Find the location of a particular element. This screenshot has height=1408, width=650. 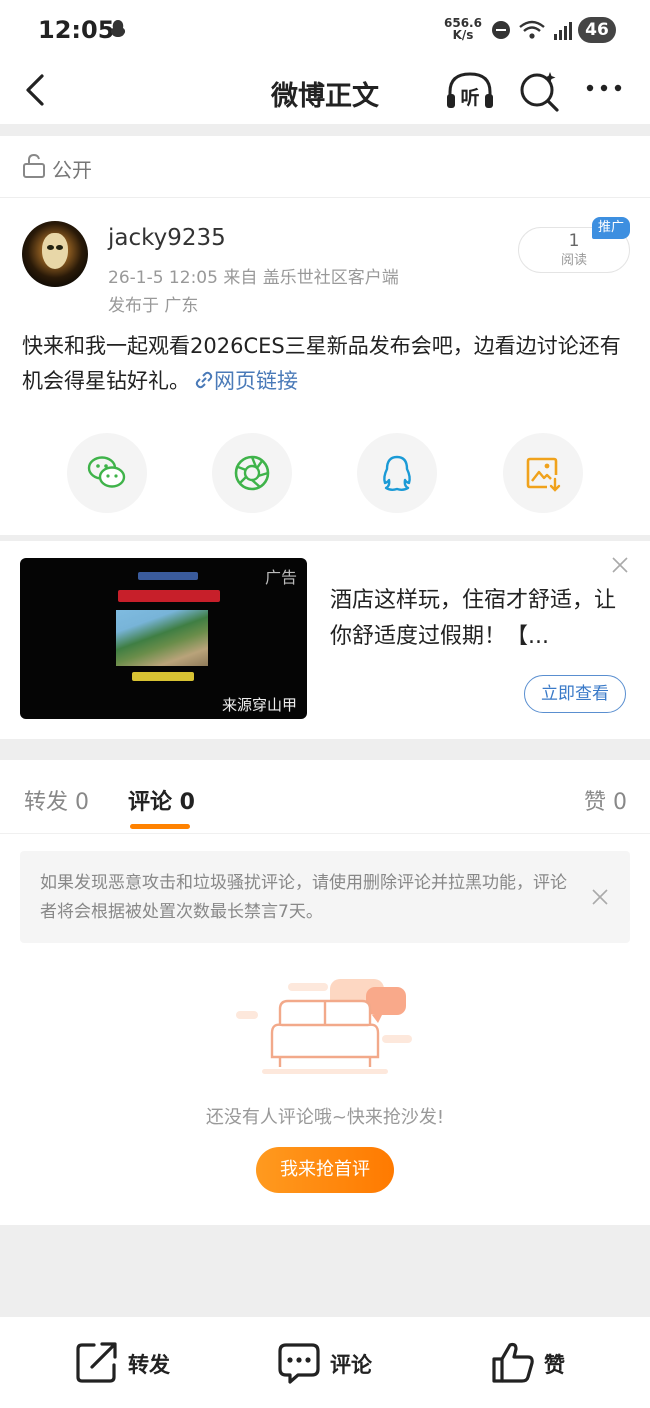

interaction-tabs: 转发 0 评论 0 赞 0 is located at coordinates (325, 797).